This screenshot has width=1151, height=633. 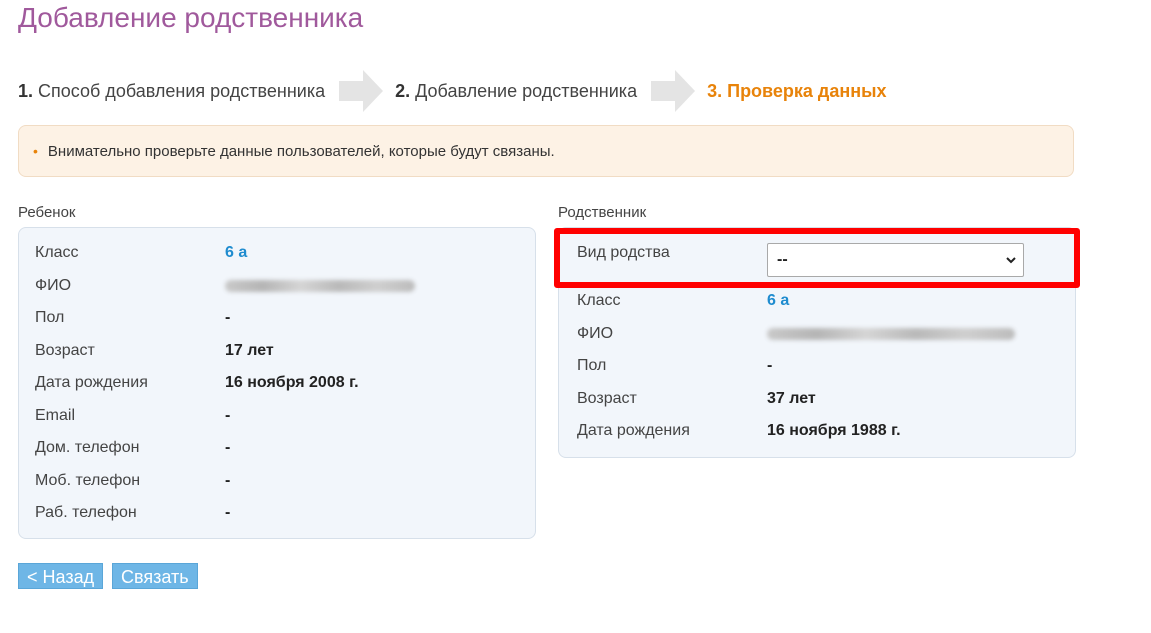 What do you see at coordinates (191, 17) in the screenshot?
I see `page-title: Добавление родственника` at bounding box center [191, 17].